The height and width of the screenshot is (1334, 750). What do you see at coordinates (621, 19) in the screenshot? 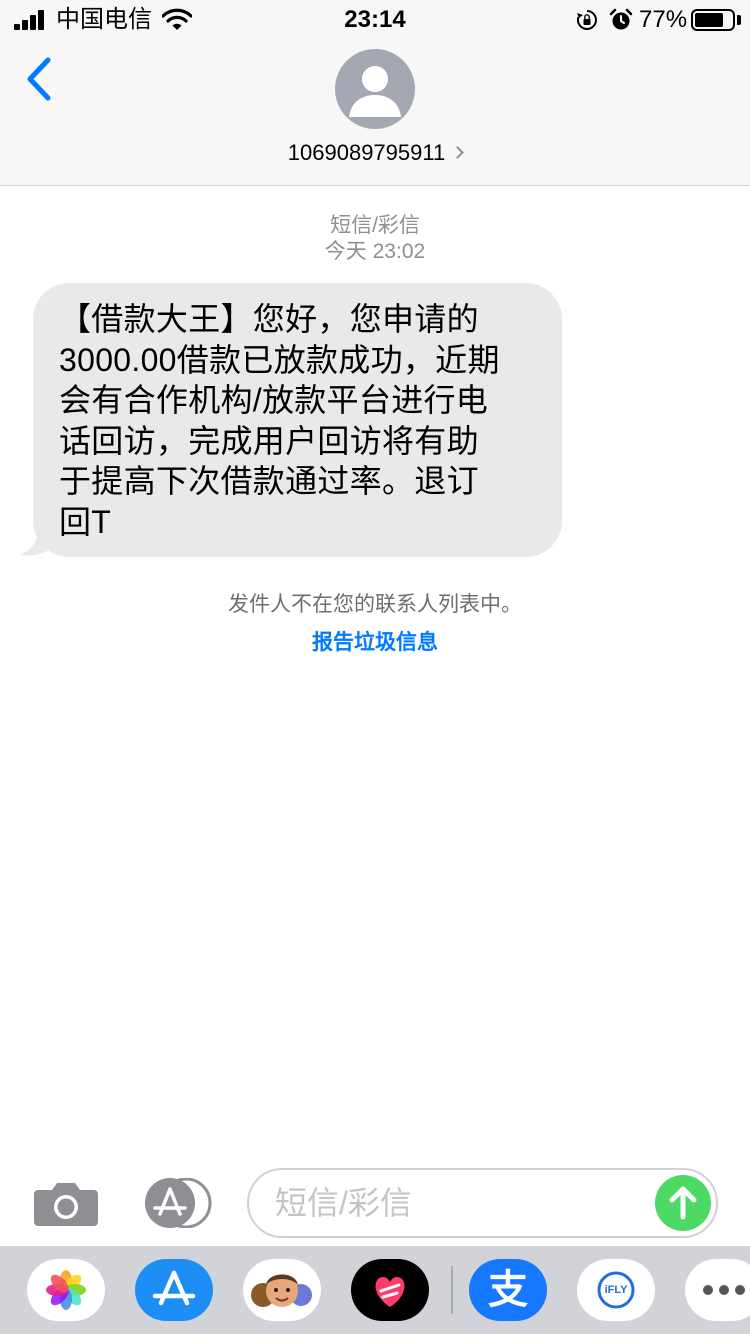
I see `alarm-icon` at bounding box center [621, 19].